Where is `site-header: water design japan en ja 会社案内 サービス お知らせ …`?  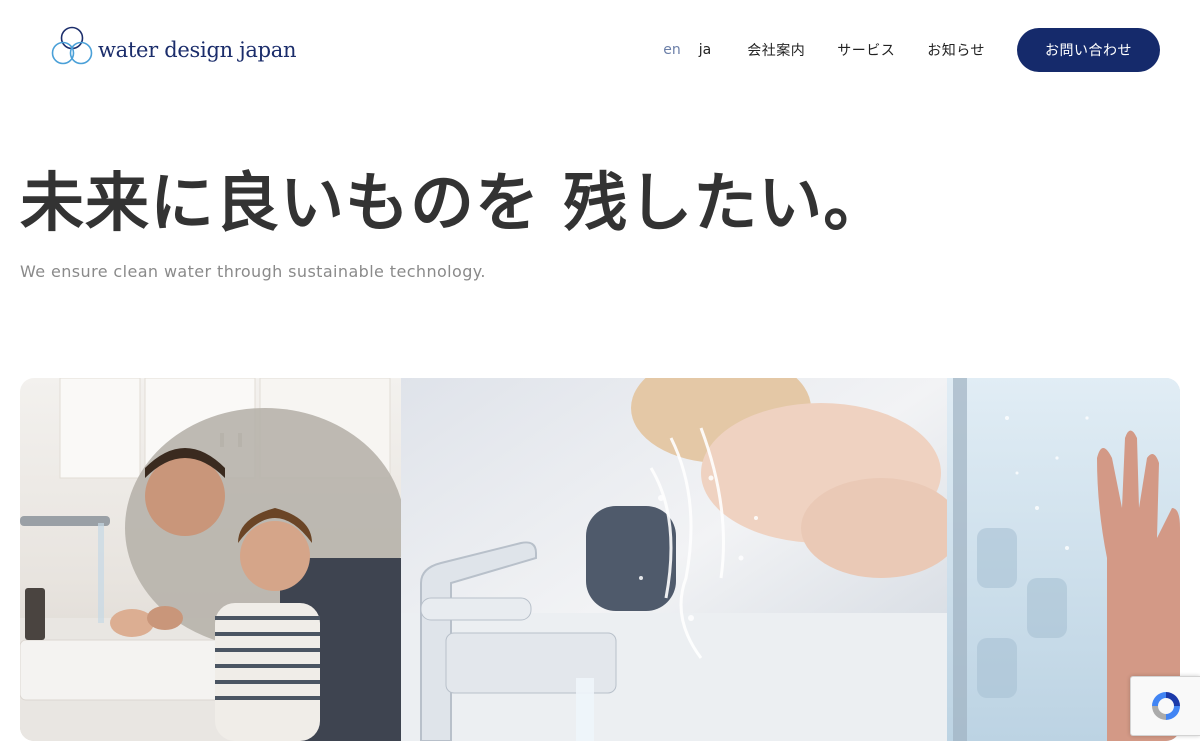 site-header: water design japan en ja 会社案内 サービス お知らせ … is located at coordinates (600, 50).